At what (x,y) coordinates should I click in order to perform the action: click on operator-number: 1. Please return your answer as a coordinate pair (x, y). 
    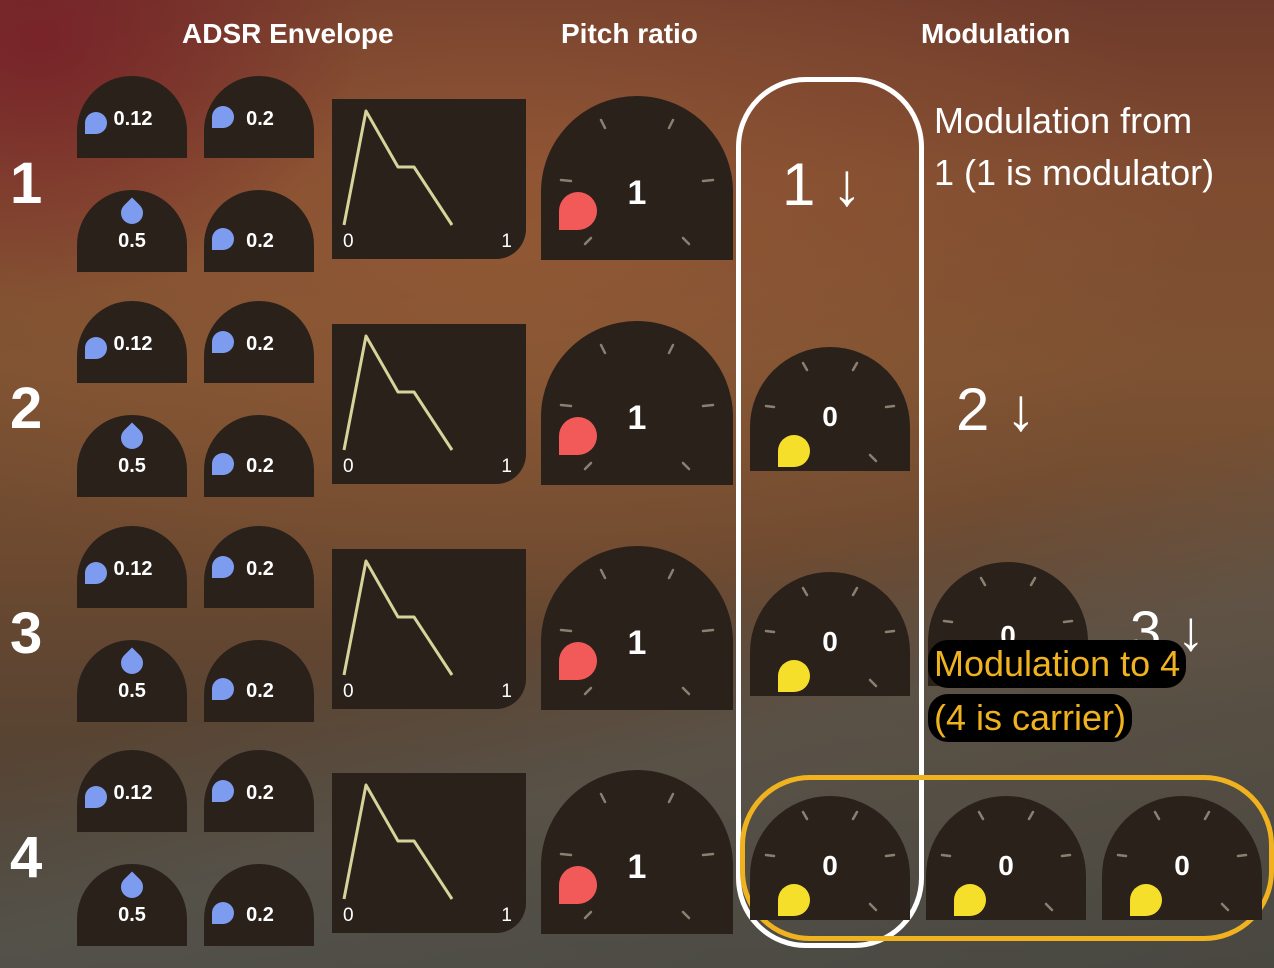
    Looking at the image, I should click on (26, 183).